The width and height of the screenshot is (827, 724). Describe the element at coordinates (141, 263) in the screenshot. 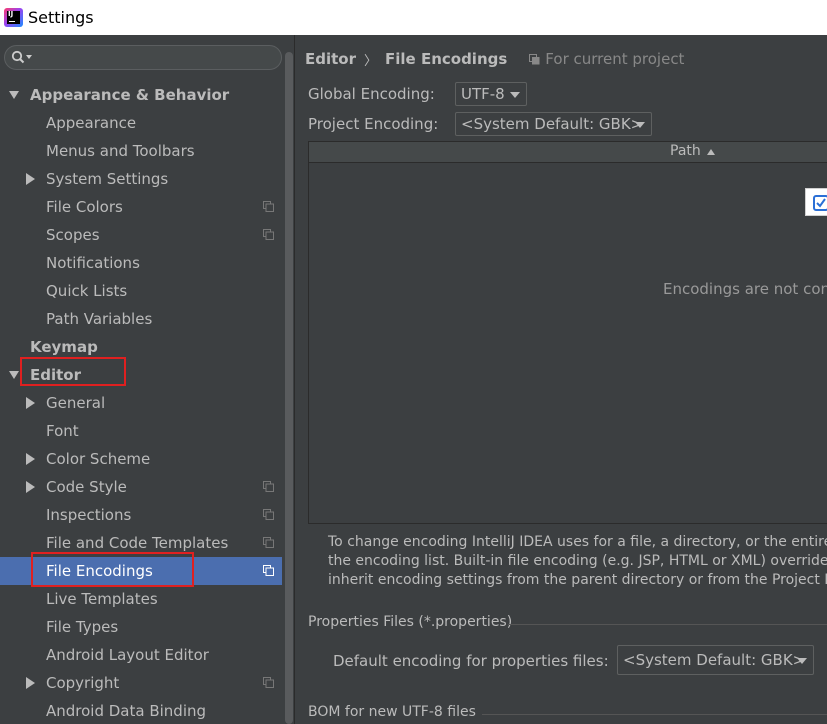

I see `sidebar-item-notifications: Notifications` at that location.